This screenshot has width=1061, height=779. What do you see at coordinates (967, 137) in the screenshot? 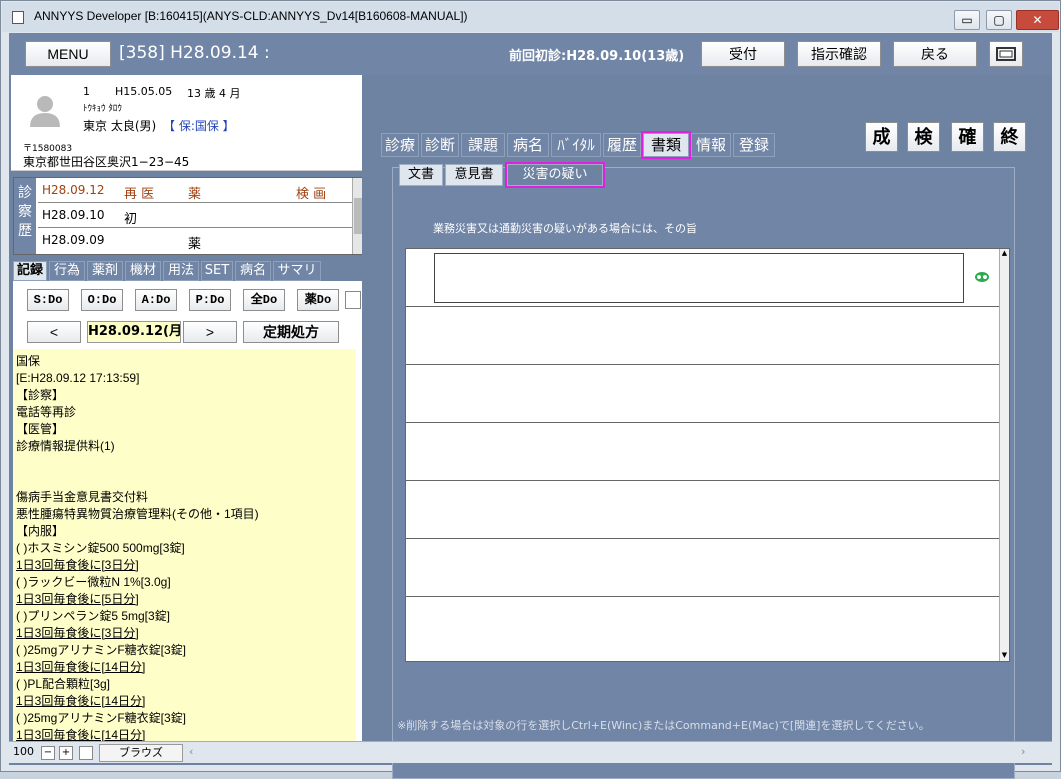
I see `kaku-button: 確` at bounding box center [967, 137].